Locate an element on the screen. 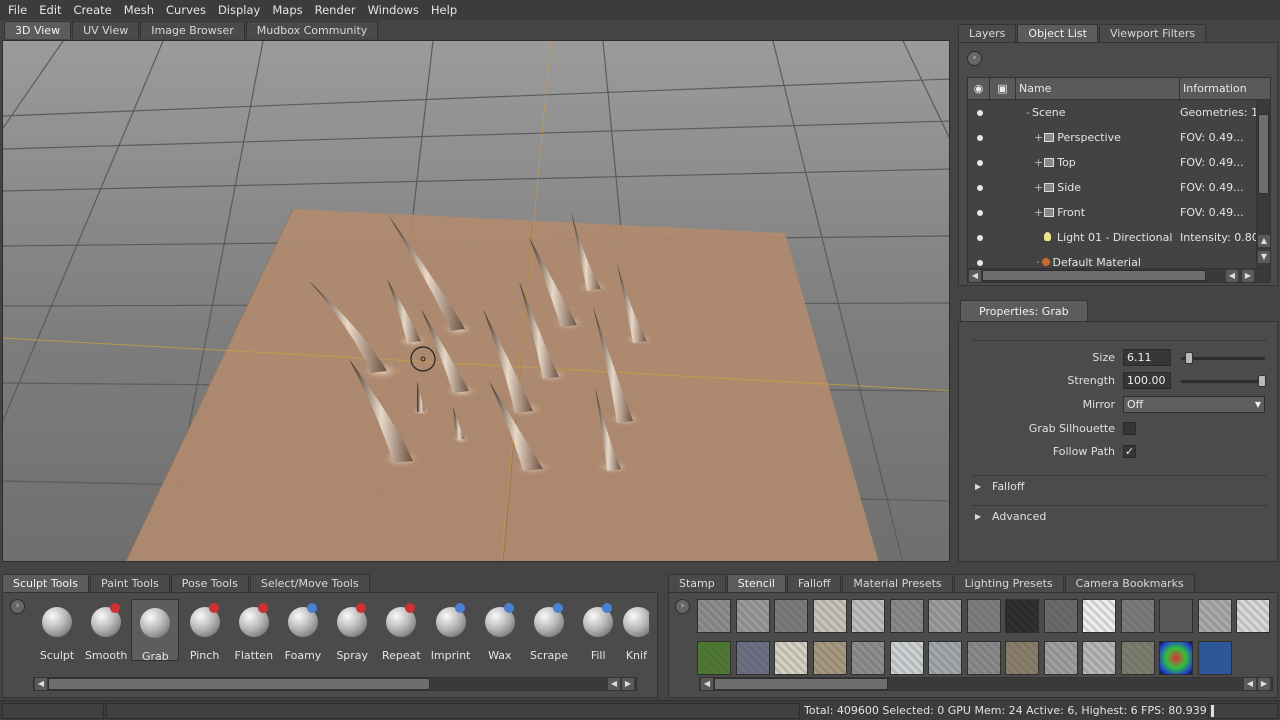 The height and width of the screenshot is (720, 1280). object-list-hscrollbar: ◀ ◀ ▶ is located at coordinates (1119, 275).